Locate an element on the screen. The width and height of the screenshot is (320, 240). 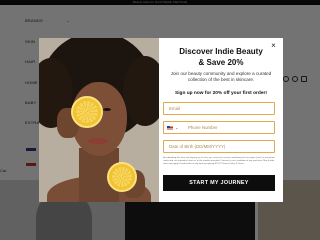
popup-title-line1: Discover Indie Beauty is located at coordinates (221, 51).